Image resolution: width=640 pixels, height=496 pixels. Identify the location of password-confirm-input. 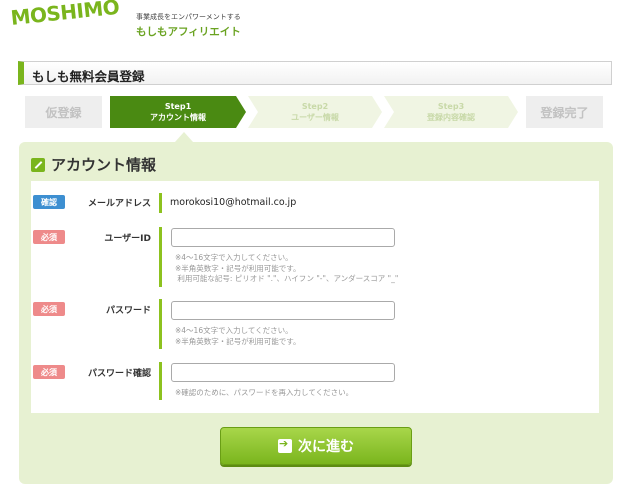
(283, 372).